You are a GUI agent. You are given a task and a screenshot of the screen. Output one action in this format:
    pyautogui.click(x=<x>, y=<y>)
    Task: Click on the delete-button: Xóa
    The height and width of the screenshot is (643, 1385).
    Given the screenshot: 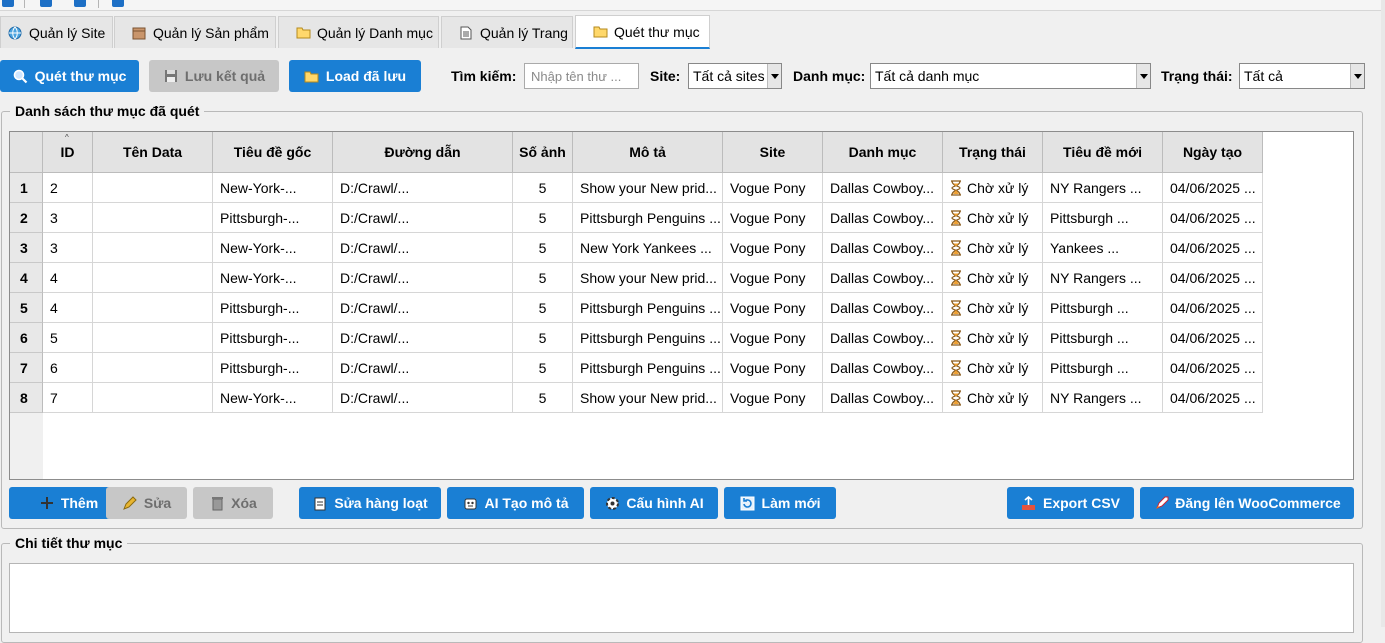 What is the action you would take?
    pyautogui.click(x=233, y=503)
    